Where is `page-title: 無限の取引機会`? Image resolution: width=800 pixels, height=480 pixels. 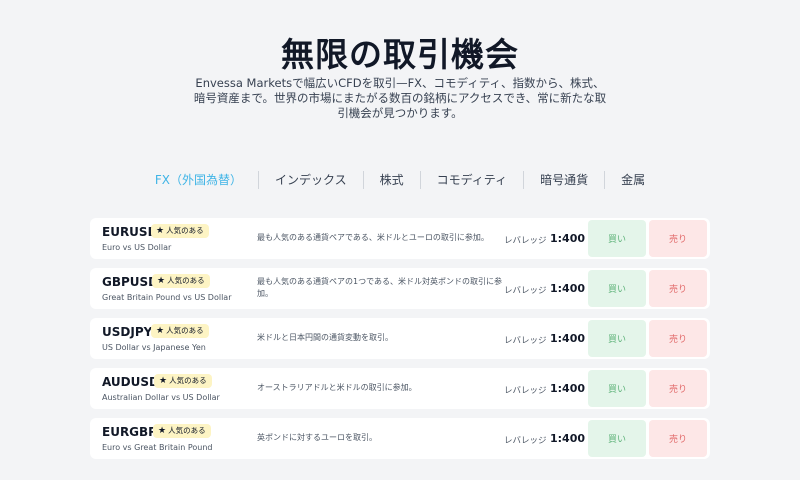 page-title: 無限の取引機会 is located at coordinates (400, 54).